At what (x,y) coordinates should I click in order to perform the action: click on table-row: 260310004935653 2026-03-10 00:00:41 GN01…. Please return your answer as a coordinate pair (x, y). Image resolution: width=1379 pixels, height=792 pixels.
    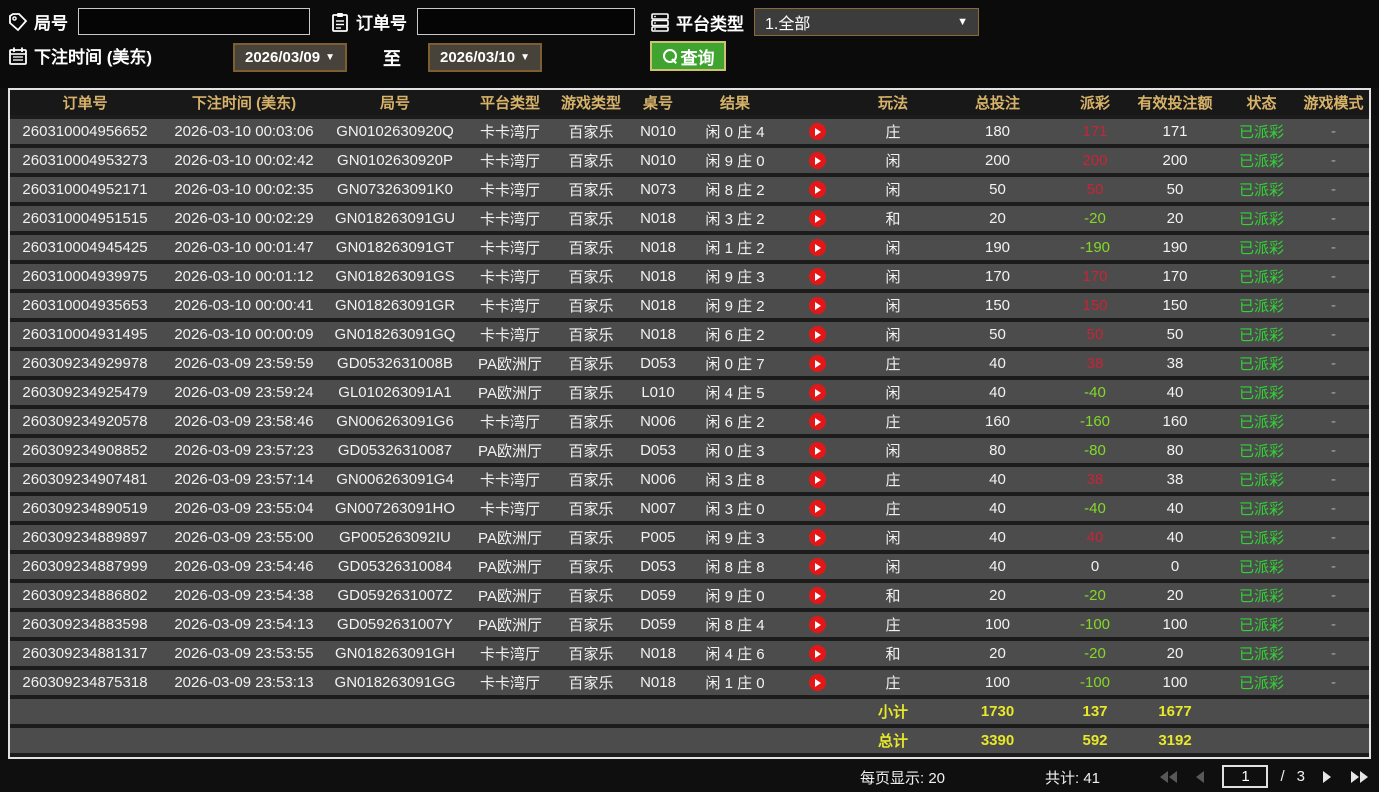
    Looking at the image, I should click on (689, 305).